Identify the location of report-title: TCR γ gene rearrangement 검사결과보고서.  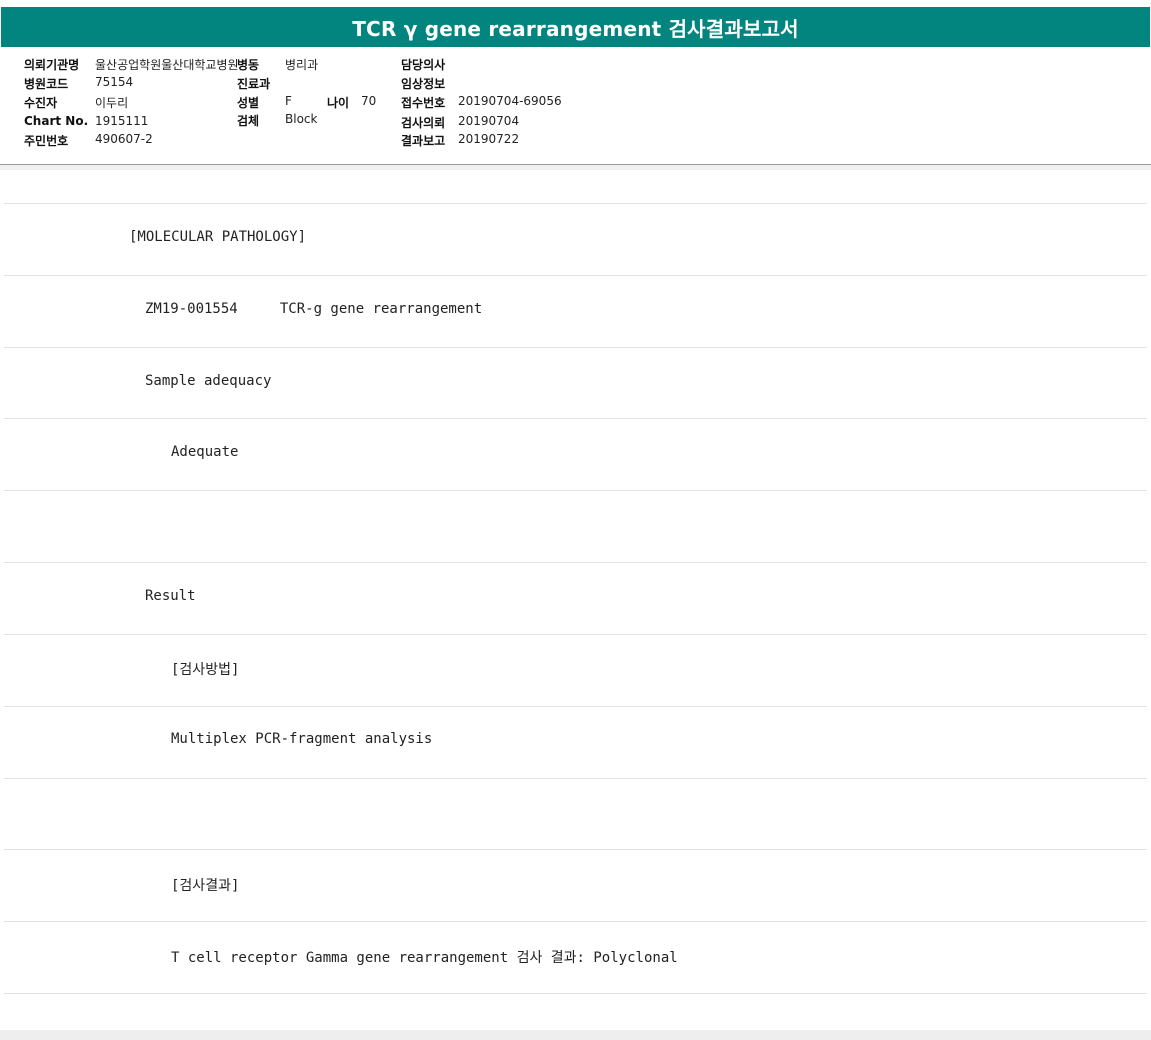
(575, 28).